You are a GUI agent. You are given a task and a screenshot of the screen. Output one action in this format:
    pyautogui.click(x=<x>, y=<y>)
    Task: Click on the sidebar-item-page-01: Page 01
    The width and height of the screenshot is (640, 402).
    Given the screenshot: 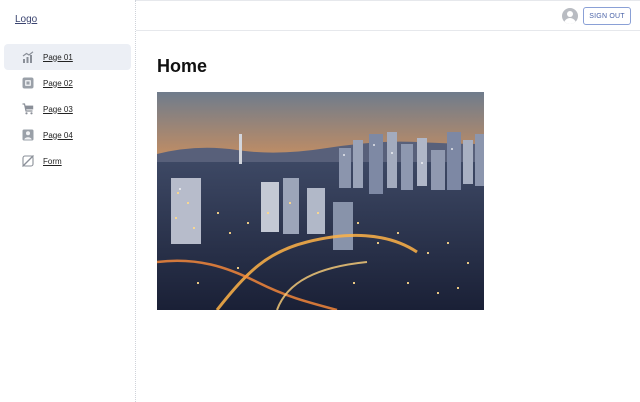 What is the action you would take?
    pyautogui.click(x=67, y=57)
    